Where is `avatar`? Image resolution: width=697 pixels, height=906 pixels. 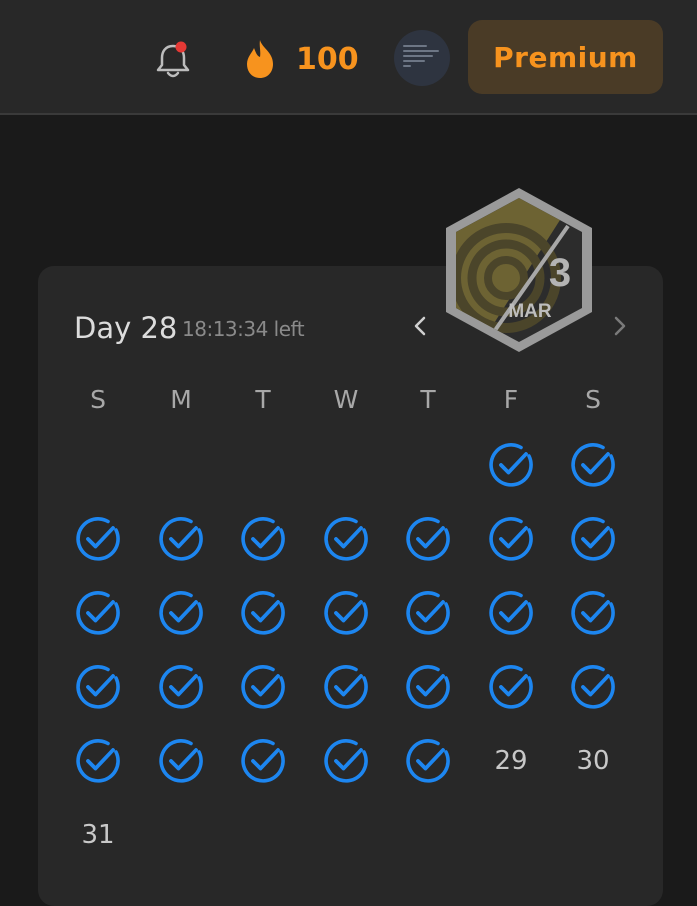 avatar is located at coordinates (422, 58).